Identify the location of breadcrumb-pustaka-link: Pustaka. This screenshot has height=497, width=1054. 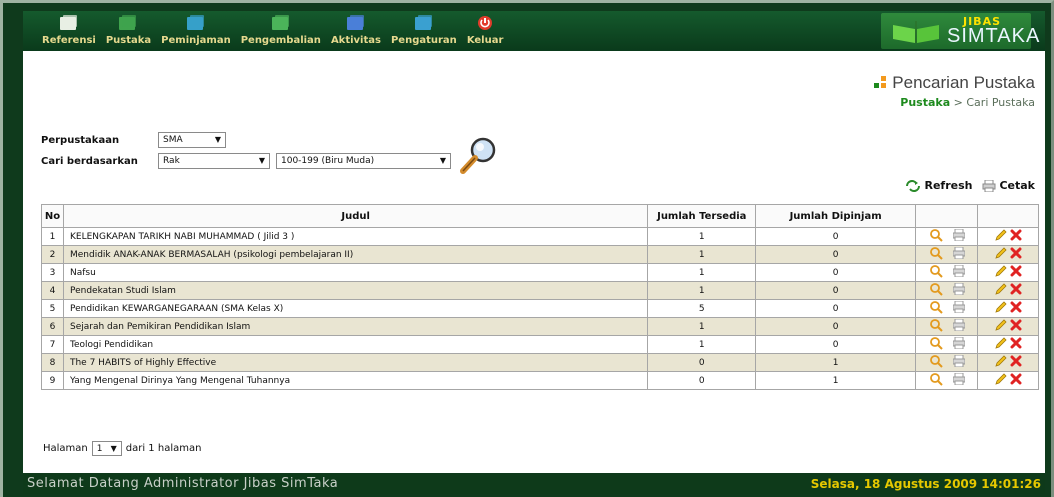
(925, 102).